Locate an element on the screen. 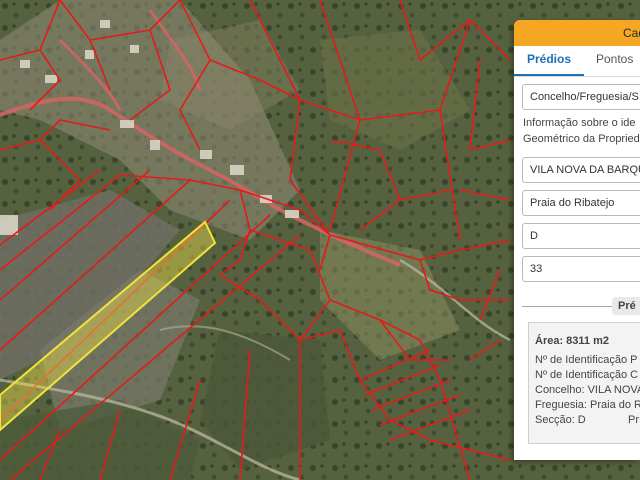 This screenshot has width=640, height=480. location-select: Concelho/Freguesia/S is located at coordinates (581, 97).